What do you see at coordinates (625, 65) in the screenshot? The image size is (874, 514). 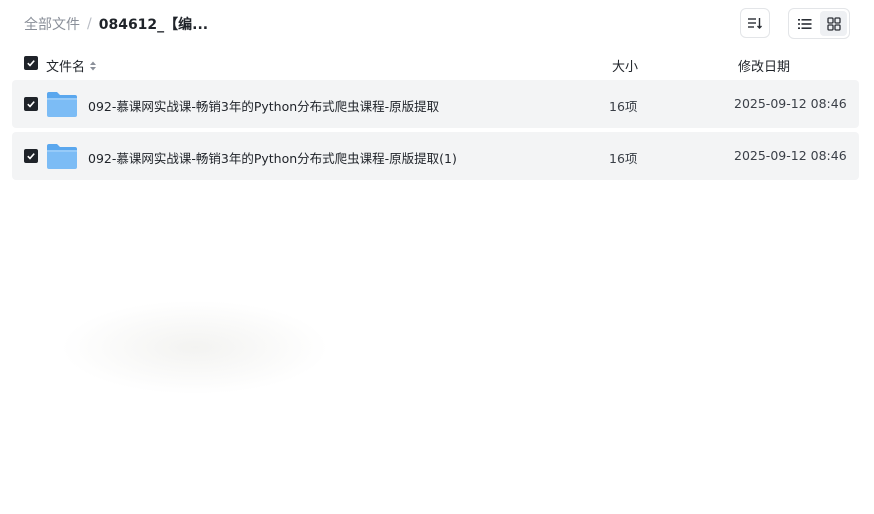 I see `size-column-header: 大小` at bounding box center [625, 65].